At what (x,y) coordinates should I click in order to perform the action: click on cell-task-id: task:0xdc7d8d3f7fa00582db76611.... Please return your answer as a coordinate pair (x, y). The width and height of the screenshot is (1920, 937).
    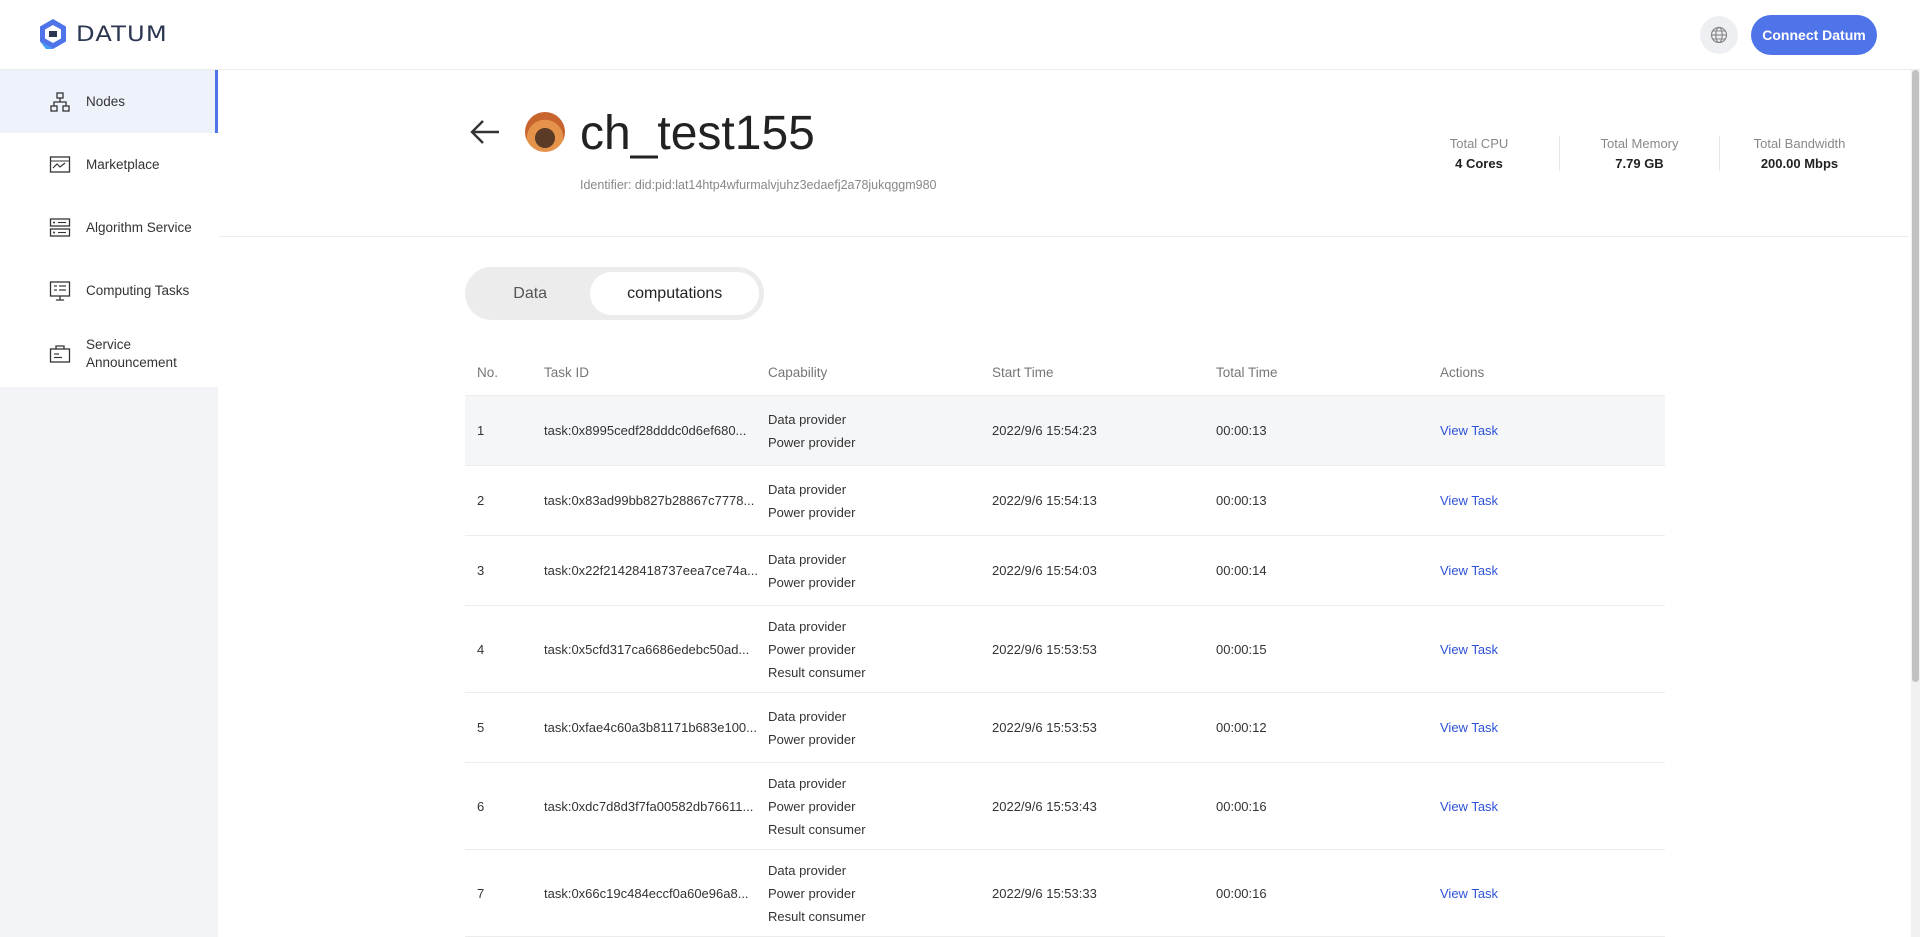
    Looking at the image, I should click on (649, 806).